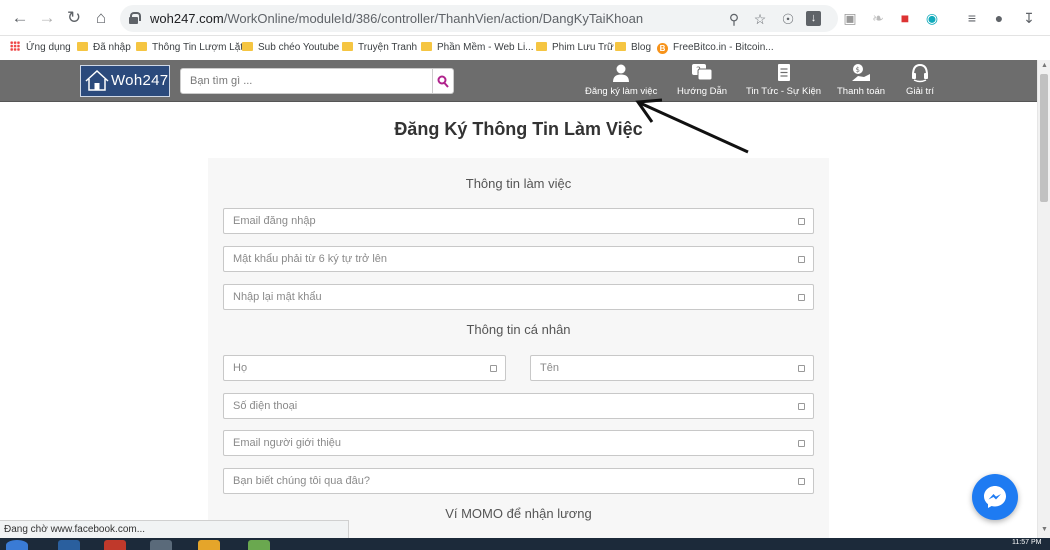  Describe the element at coordinates (1044, 65) in the screenshot. I see `scroll-up-icon: ▲` at that location.